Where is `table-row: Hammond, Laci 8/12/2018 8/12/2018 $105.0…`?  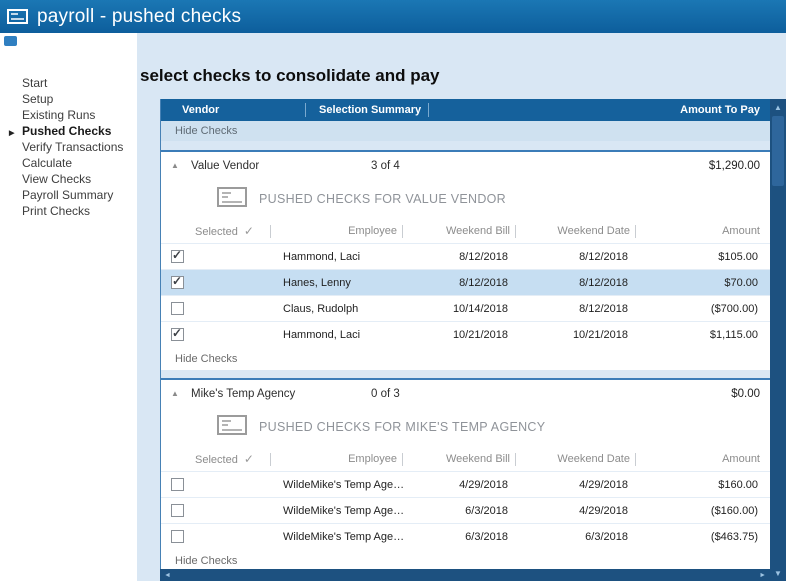 table-row: Hammond, Laci 8/12/2018 8/12/2018 $105.0… is located at coordinates (465, 256).